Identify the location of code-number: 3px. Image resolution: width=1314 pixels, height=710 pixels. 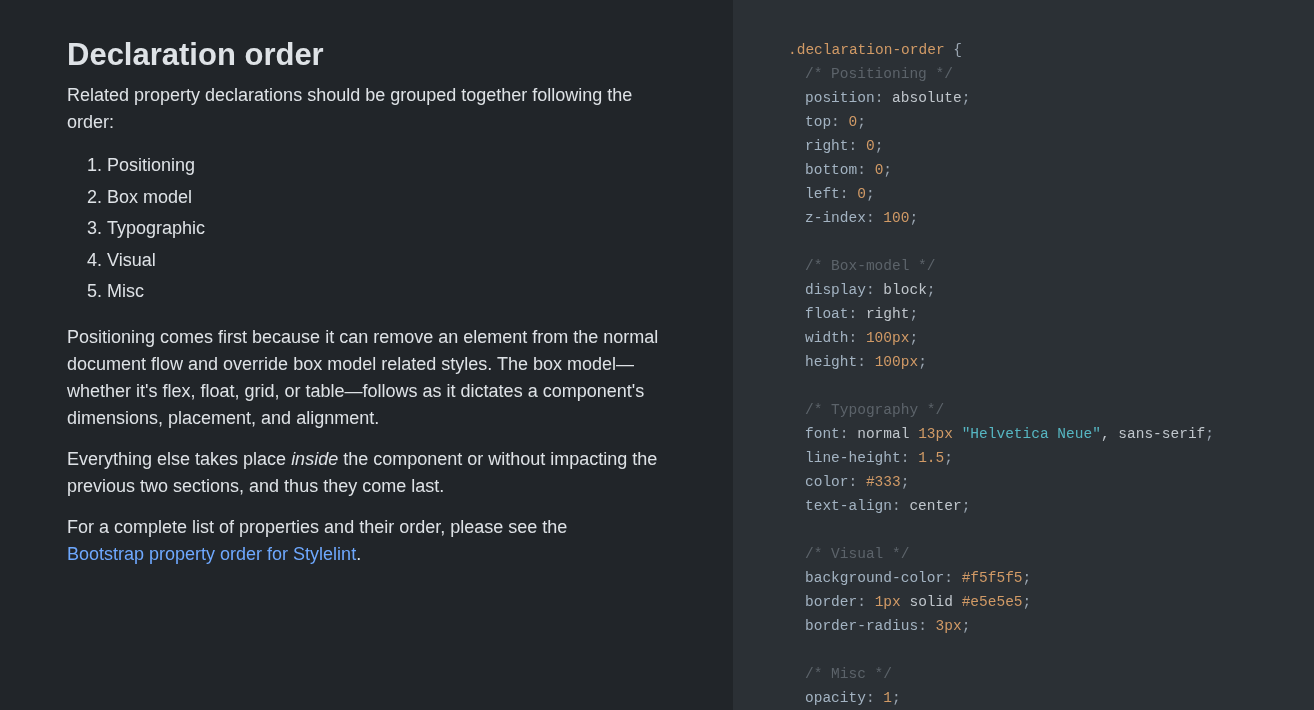
(948, 626).